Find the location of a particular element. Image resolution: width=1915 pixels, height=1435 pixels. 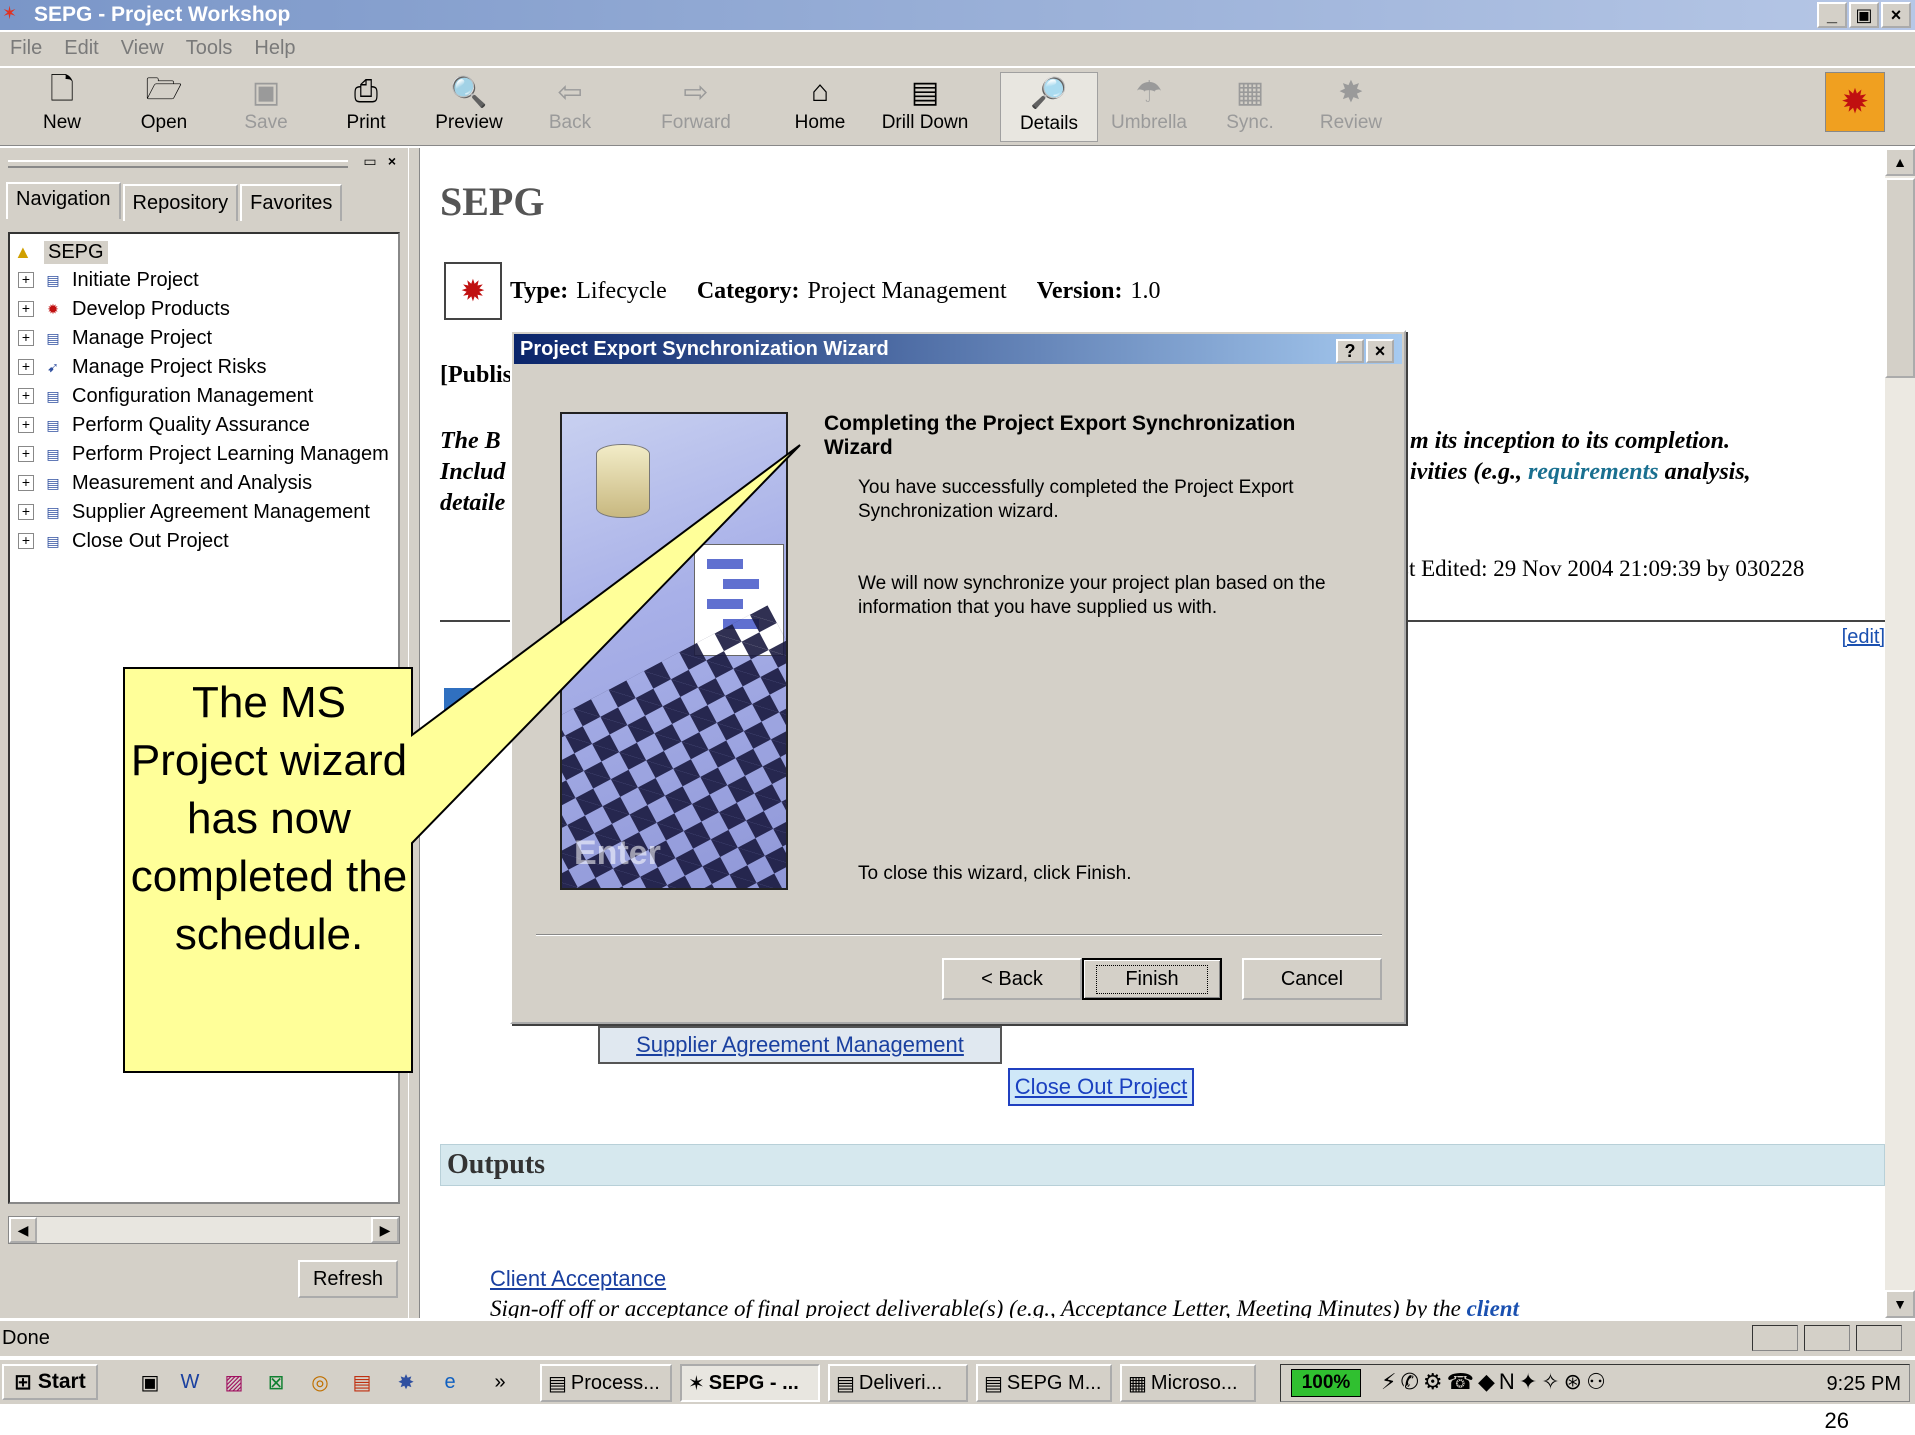

tree-item-close-out-project: + ▤ Close Out Project is located at coordinates (119, 541).